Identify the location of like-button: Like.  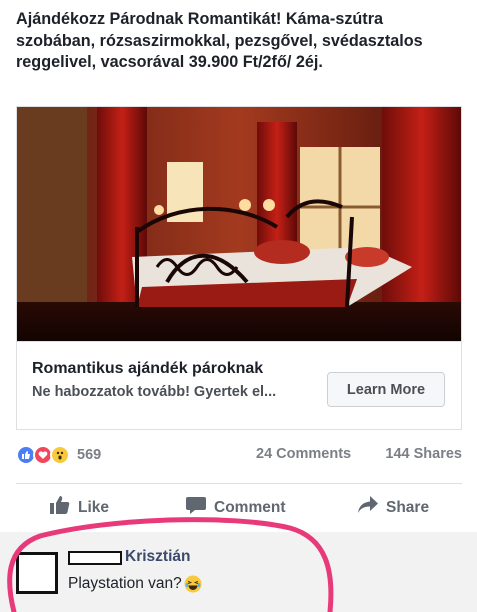
(79, 507).